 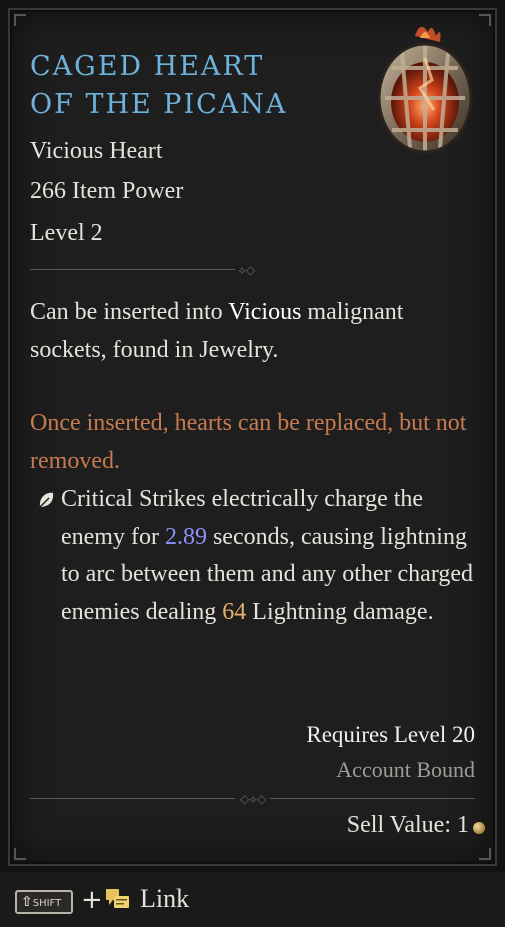 I want to click on plus-sign: +, so click(x=92, y=900).